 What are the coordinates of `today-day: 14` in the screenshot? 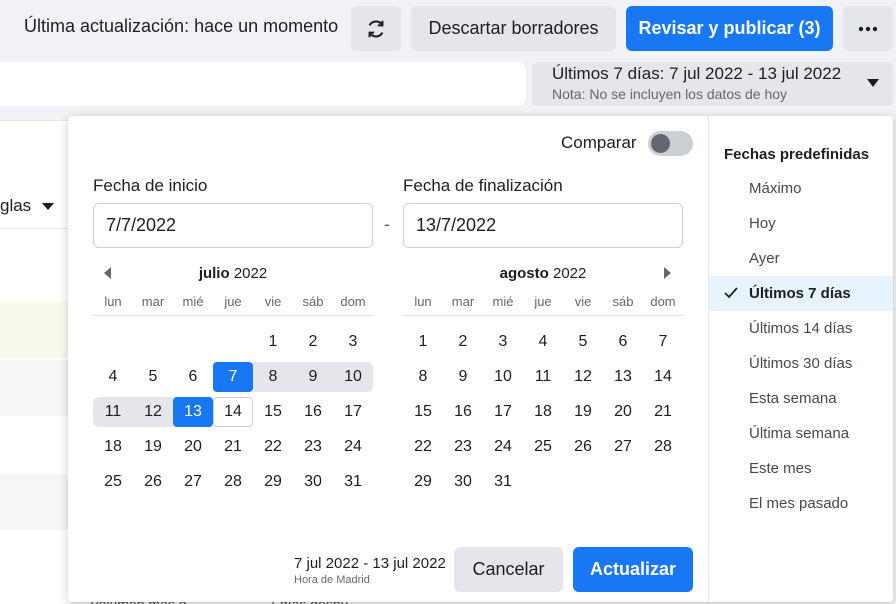 It's located at (233, 411).